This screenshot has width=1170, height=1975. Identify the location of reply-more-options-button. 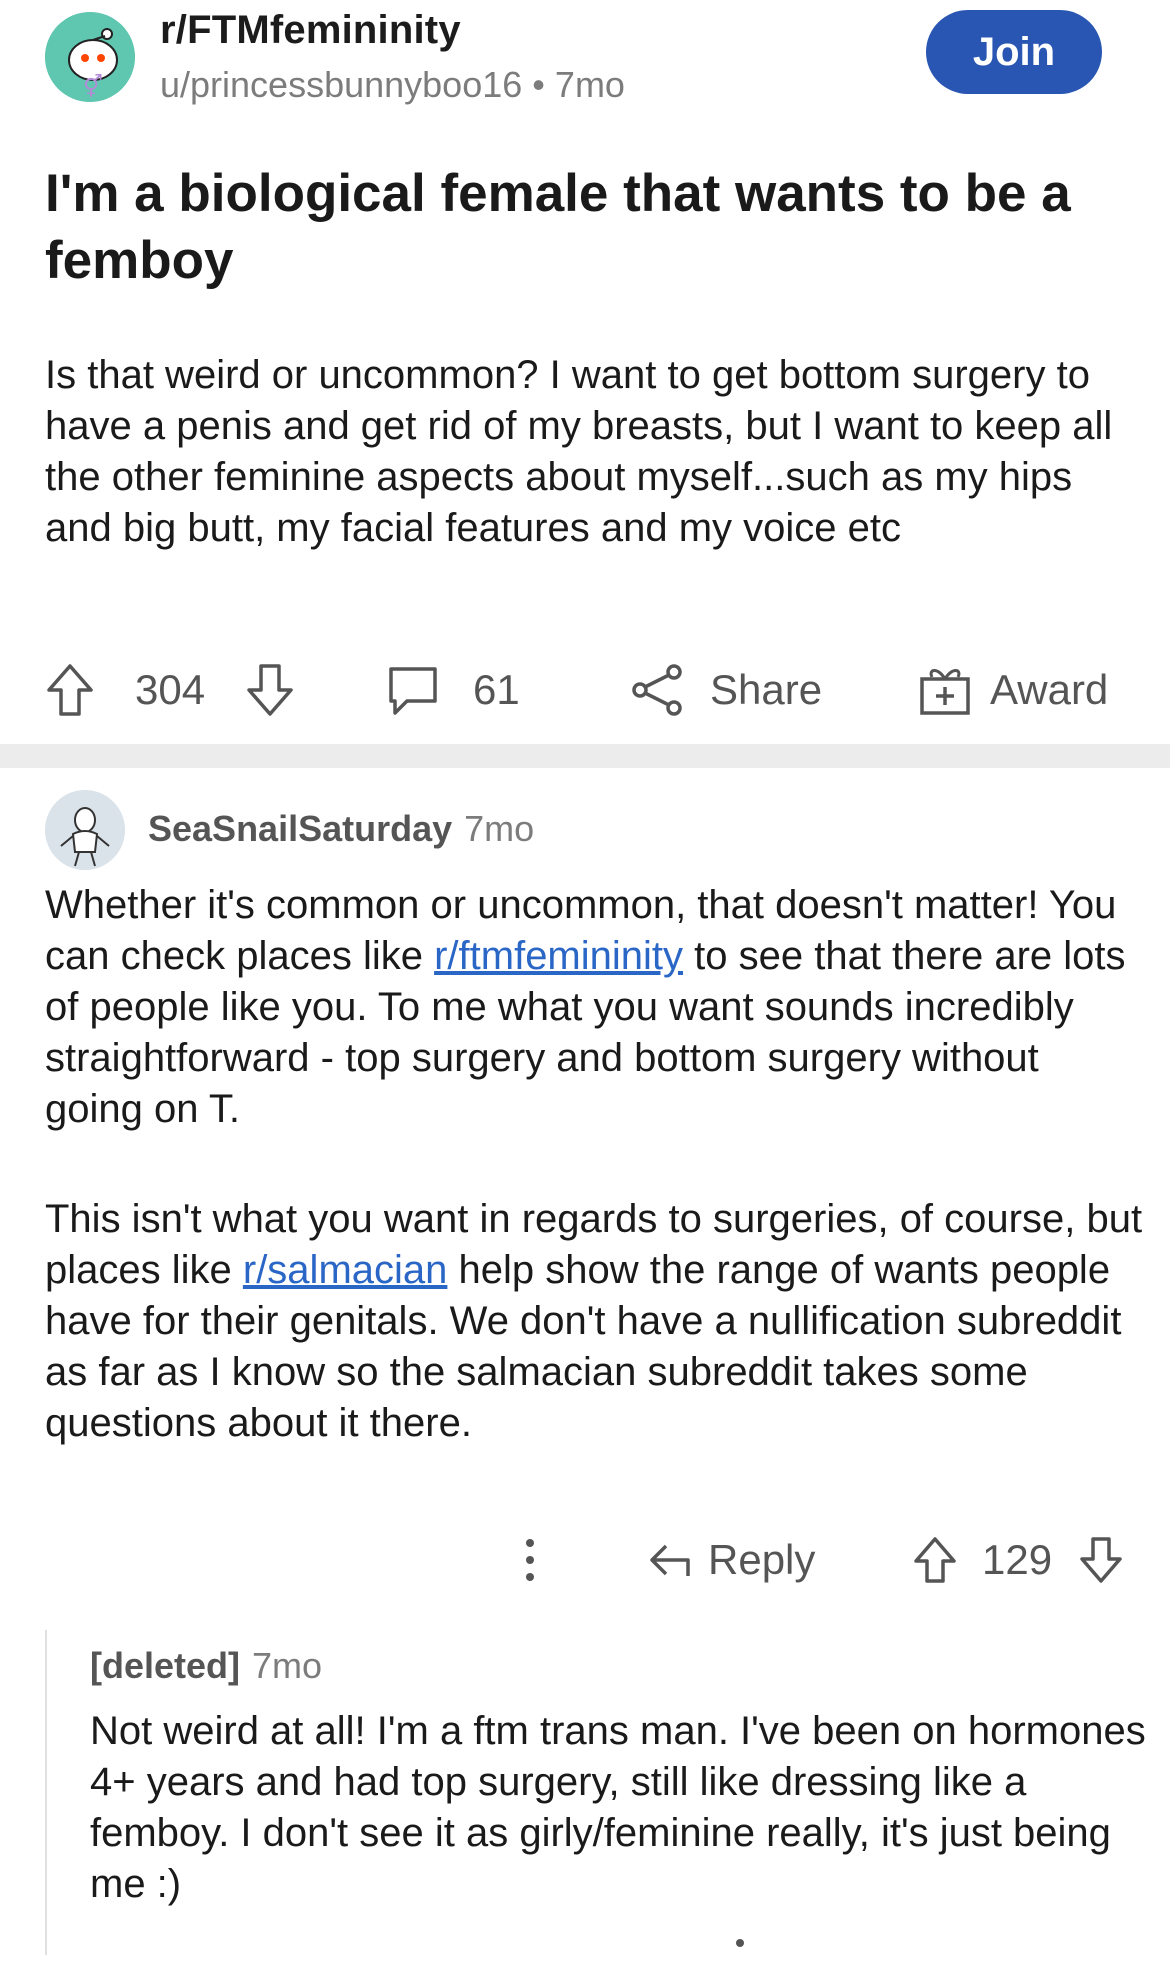
(740, 1955).